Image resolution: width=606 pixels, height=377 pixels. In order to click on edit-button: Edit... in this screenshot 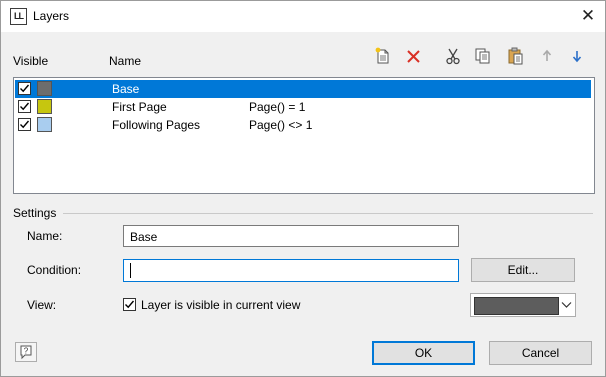, I will do `click(523, 270)`.